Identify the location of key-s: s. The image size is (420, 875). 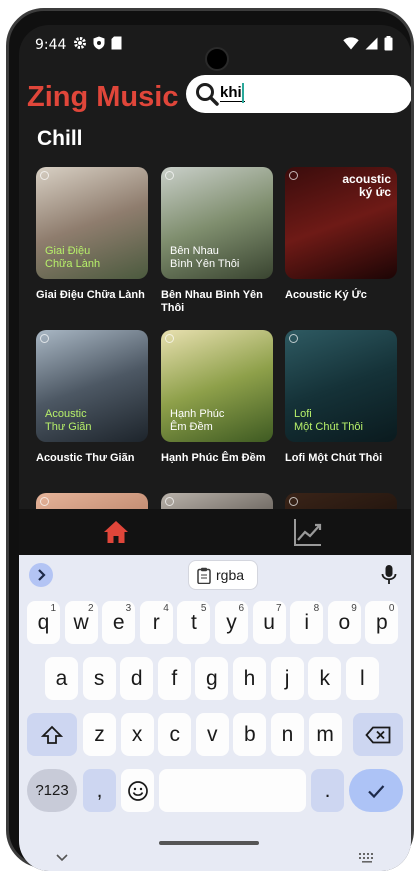
(99, 678).